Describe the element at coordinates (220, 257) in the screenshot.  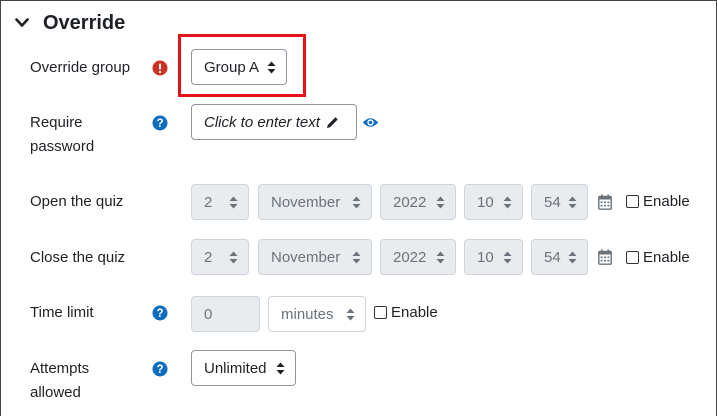
I see `close-day-select: 2` at that location.